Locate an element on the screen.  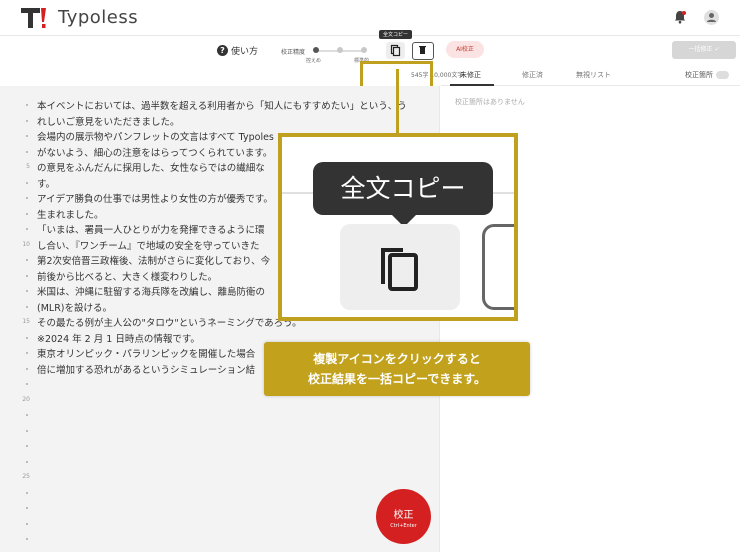
copy-all-button is located at coordinates (395, 50).